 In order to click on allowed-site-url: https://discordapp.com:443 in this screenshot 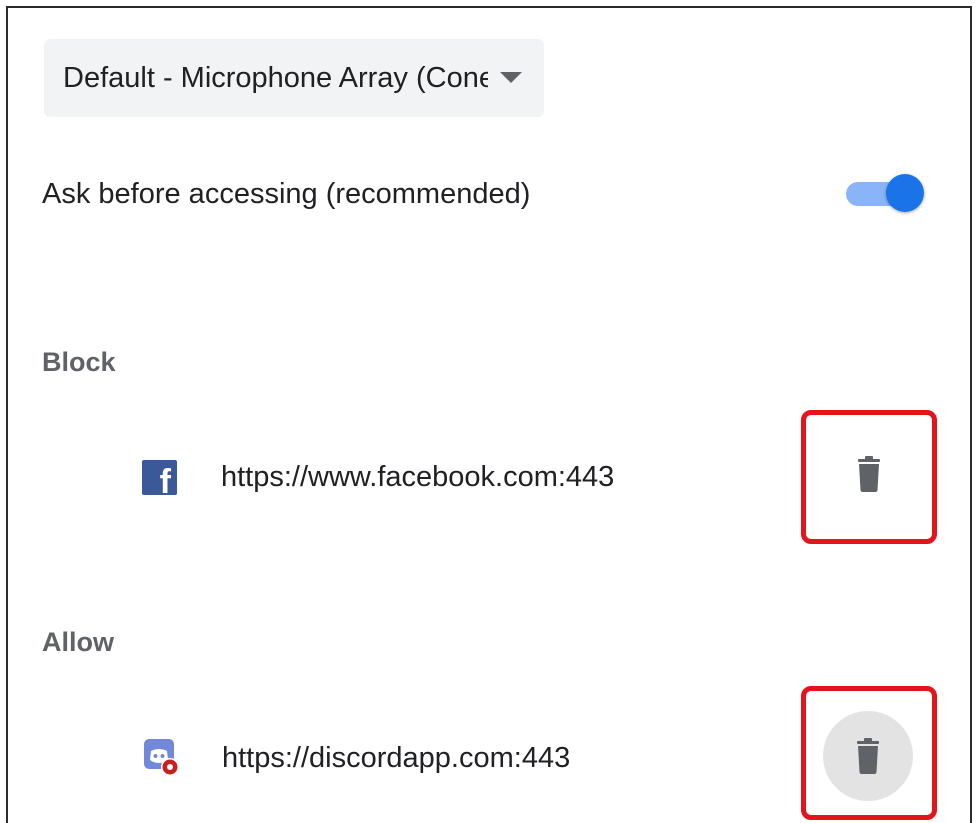, I will do `click(396, 757)`.